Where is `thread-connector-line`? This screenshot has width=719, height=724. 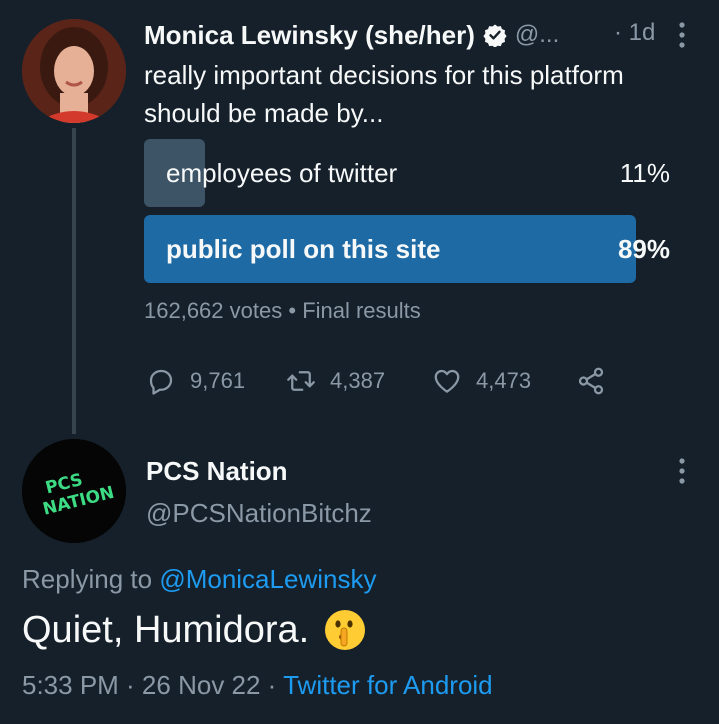
thread-connector-line is located at coordinates (74, 281).